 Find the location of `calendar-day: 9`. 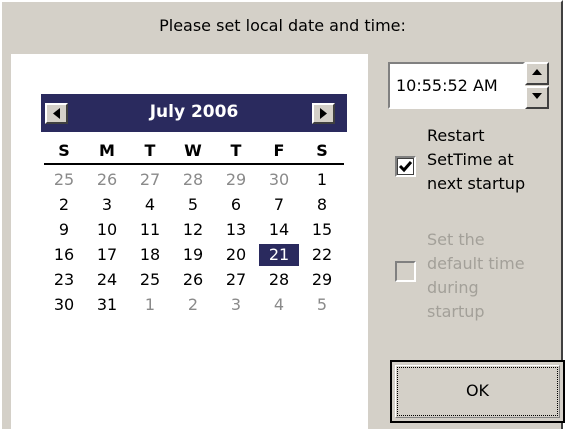

calendar-day: 9 is located at coordinates (64, 230).